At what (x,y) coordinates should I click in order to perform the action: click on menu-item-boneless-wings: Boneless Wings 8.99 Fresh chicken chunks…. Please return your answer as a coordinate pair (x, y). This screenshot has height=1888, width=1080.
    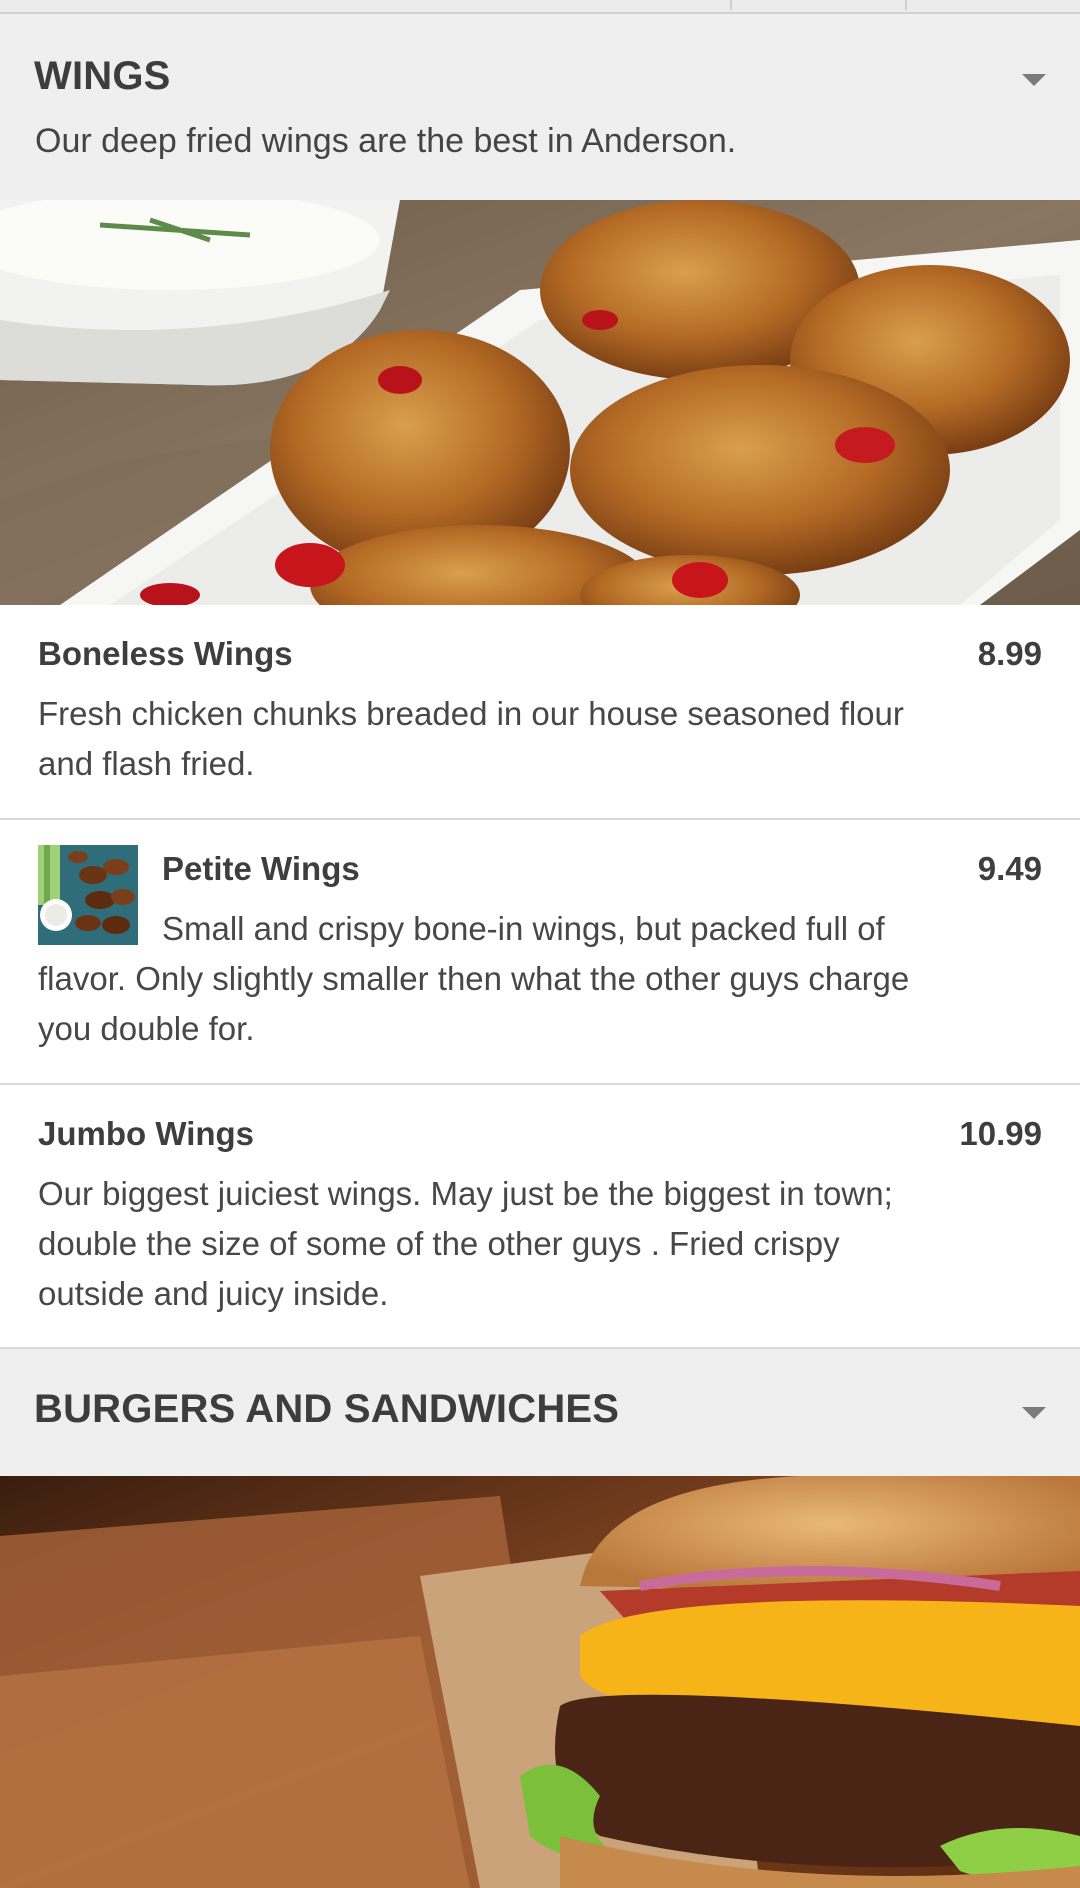
    Looking at the image, I should click on (540, 711).